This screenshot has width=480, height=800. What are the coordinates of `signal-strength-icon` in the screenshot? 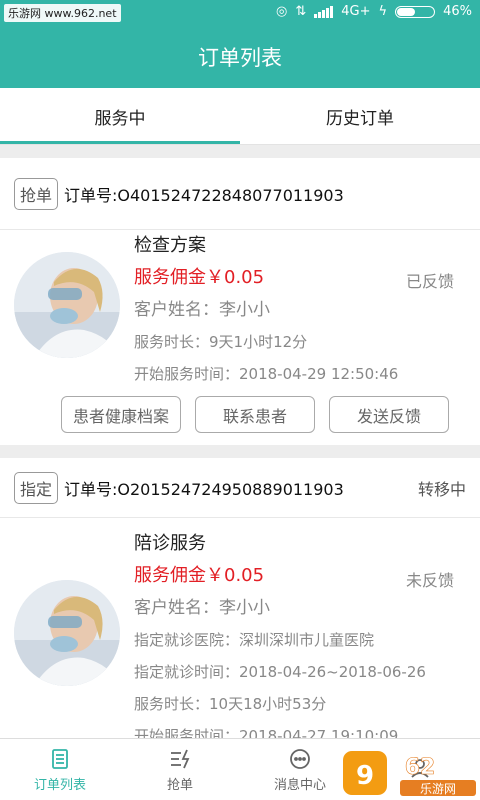 It's located at (324, 11).